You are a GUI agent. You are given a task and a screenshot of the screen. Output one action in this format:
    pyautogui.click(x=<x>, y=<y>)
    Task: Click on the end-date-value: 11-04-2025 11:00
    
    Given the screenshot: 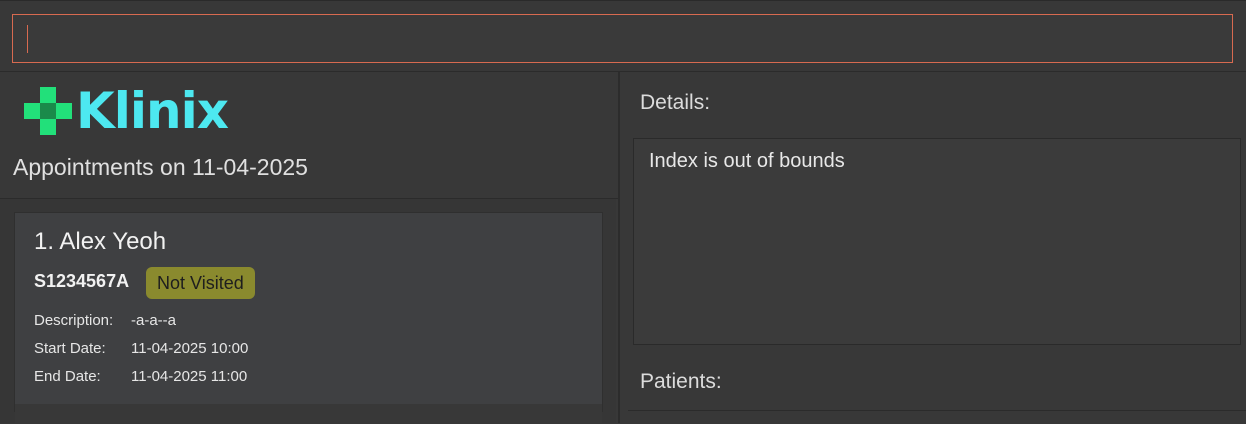 What is the action you would take?
    pyautogui.click(x=189, y=376)
    